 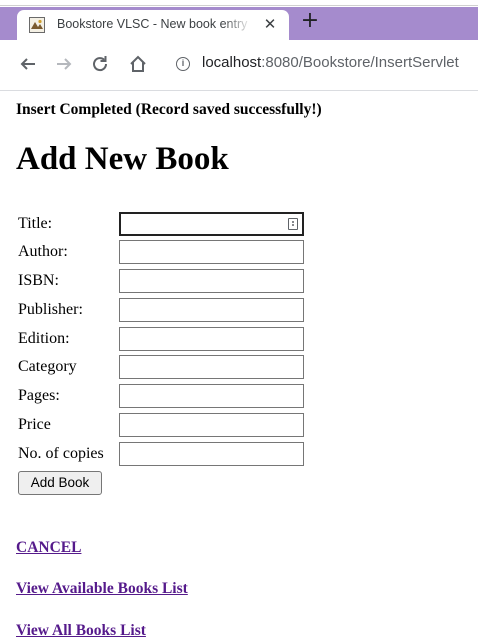 What do you see at coordinates (211, 310) in the screenshot?
I see `publisher-input` at bounding box center [211, 310].